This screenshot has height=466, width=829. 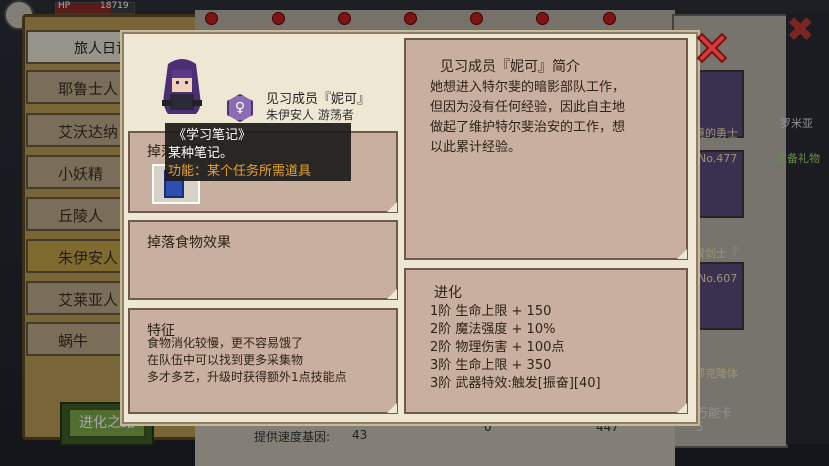 What do you see at coordinates (310, 115) in the screenshot?
I see `character-race-class: 朱伊安人 游荡者` at bounding box center [310, 115].